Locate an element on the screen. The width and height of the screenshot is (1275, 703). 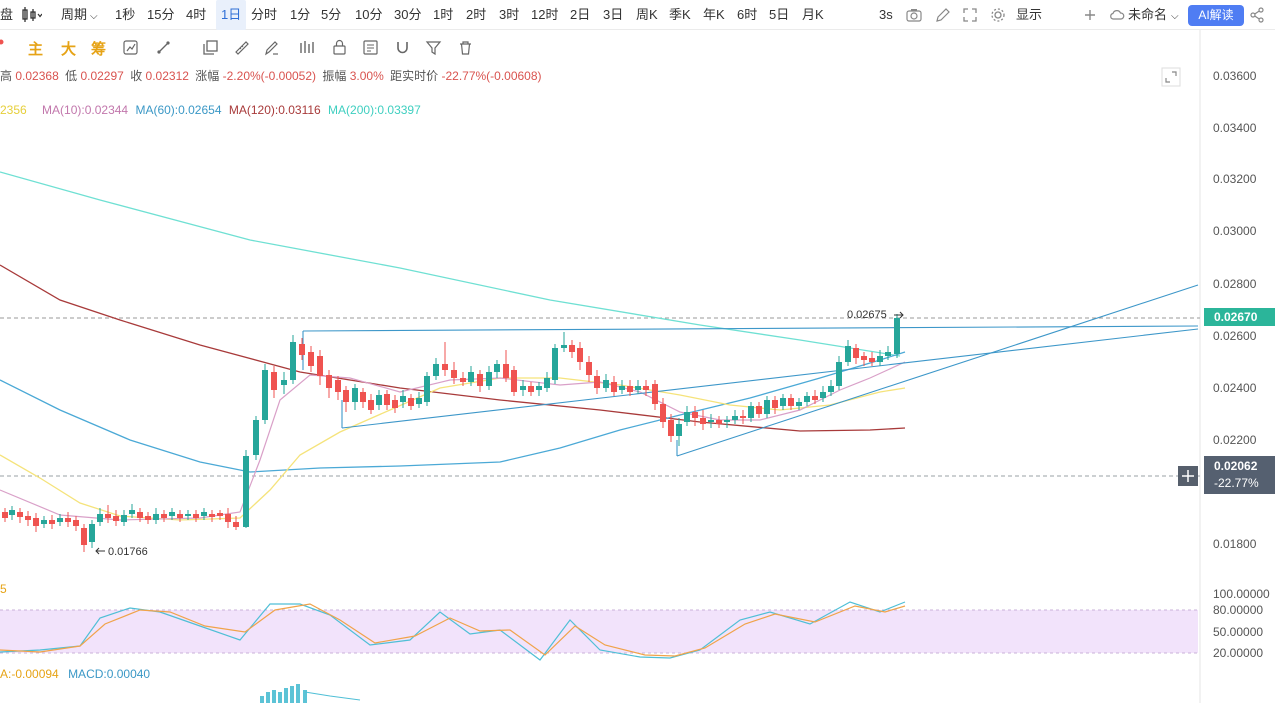
crosshair-percent: -22.77% is located at coordinates (1236, 483).